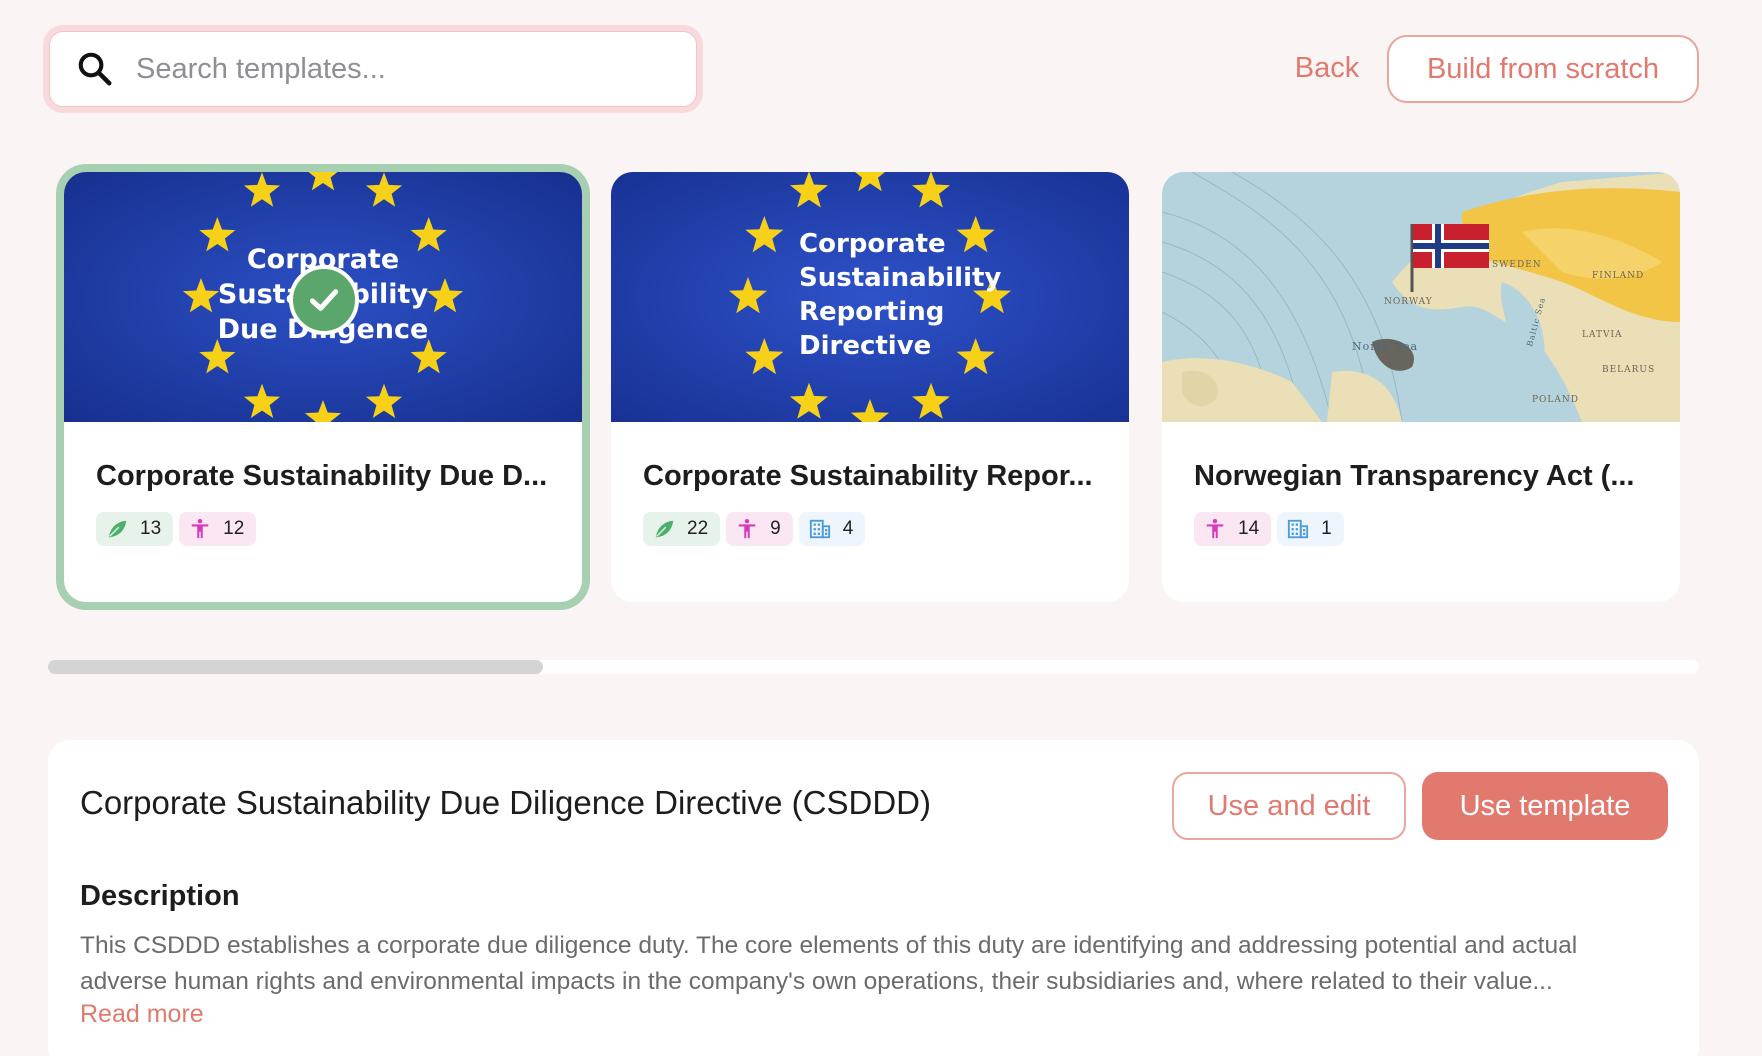 The image size is (1762, 1056). I want to click on map-label: SWEDEN, so click(1517, 265).